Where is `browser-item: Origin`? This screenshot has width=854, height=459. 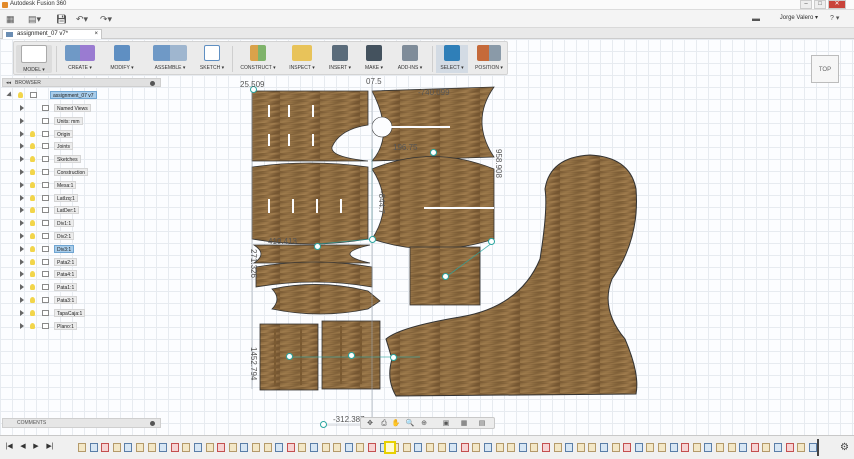 browser-item: Origin is located at coordinates (90, 134).